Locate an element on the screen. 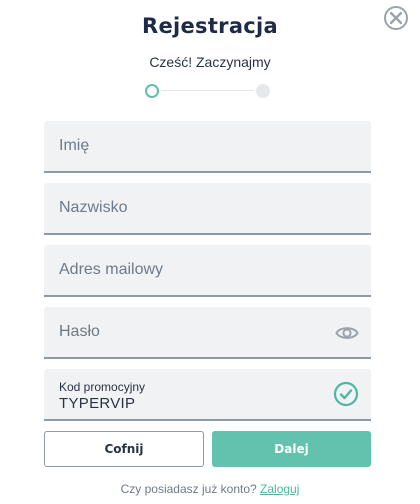 The image size is (420, 504). password-placeholder: Hasło is located at coordinates (79, 331).